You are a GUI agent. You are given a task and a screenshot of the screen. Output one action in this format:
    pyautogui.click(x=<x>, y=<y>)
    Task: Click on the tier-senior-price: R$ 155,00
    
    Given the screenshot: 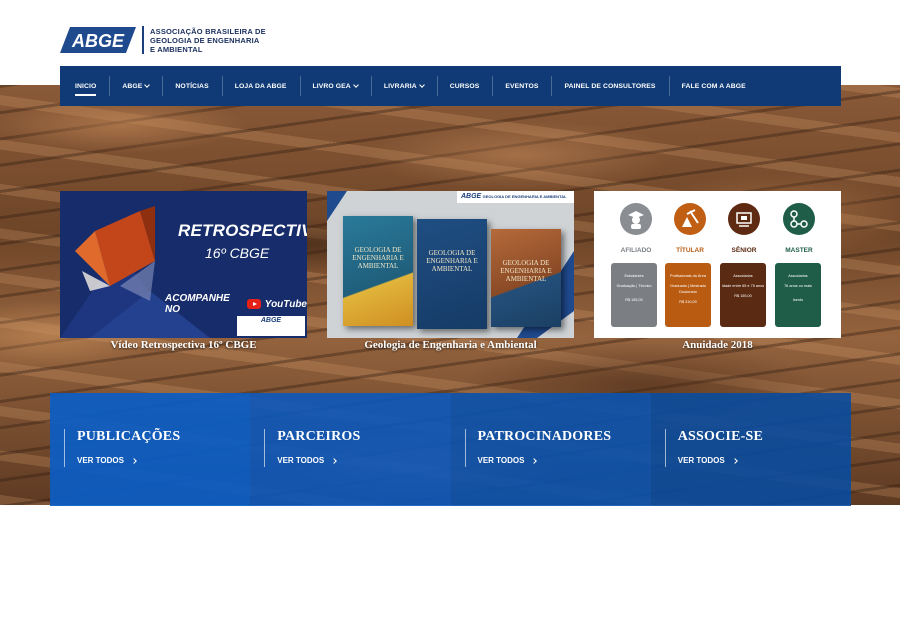 What is the action you would take?
    pyautogui.click(x=743, y=296)
    